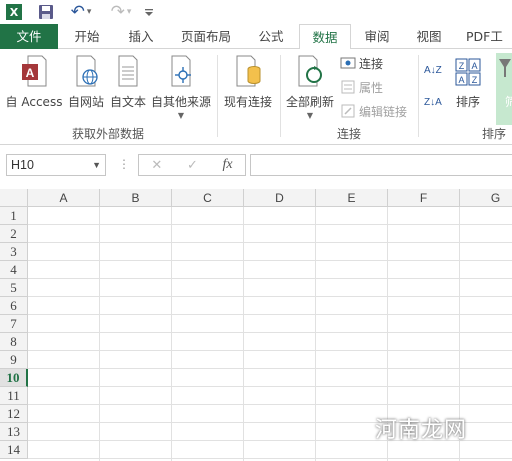 The image size is (512, 461). Describe the element at coordinates (377, 36) in the screenshot. I see `tab-review: 审阅` at that location.